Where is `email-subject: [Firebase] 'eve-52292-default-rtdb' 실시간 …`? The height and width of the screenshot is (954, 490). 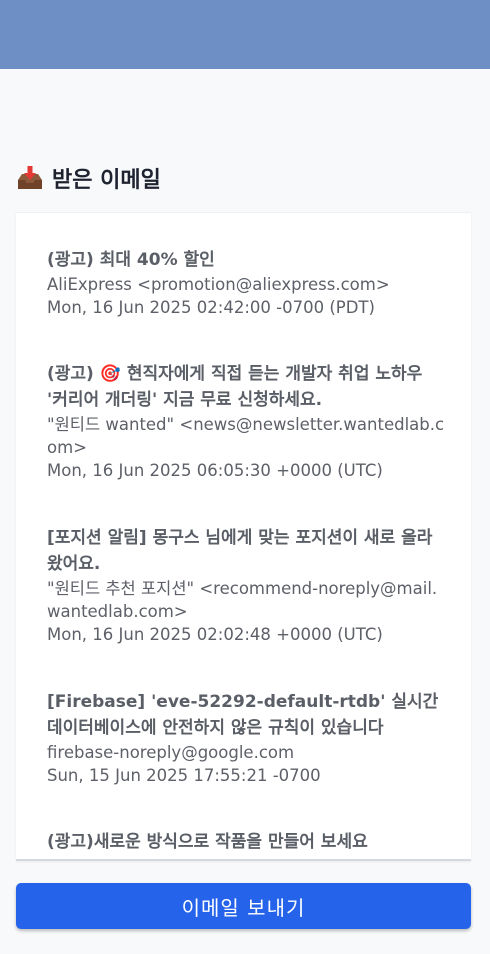 email-subject: [Firebase] 'eve-52292-default-rtdb' 실시간 … is located at coordinates (243, 715).